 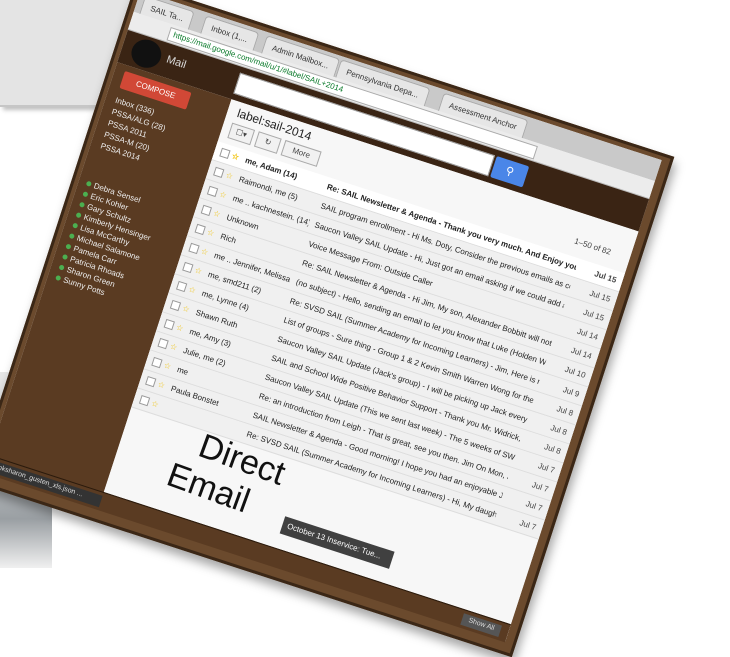 I want to click on search-icon: ⚲, so click(x=509, y=171).